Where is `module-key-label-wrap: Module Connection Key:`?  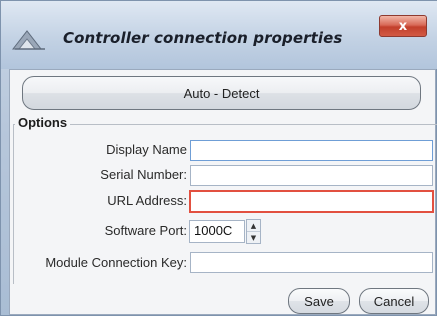 module-key-label-wrap: Module Connection Key: is located at coordinates (99, 264).